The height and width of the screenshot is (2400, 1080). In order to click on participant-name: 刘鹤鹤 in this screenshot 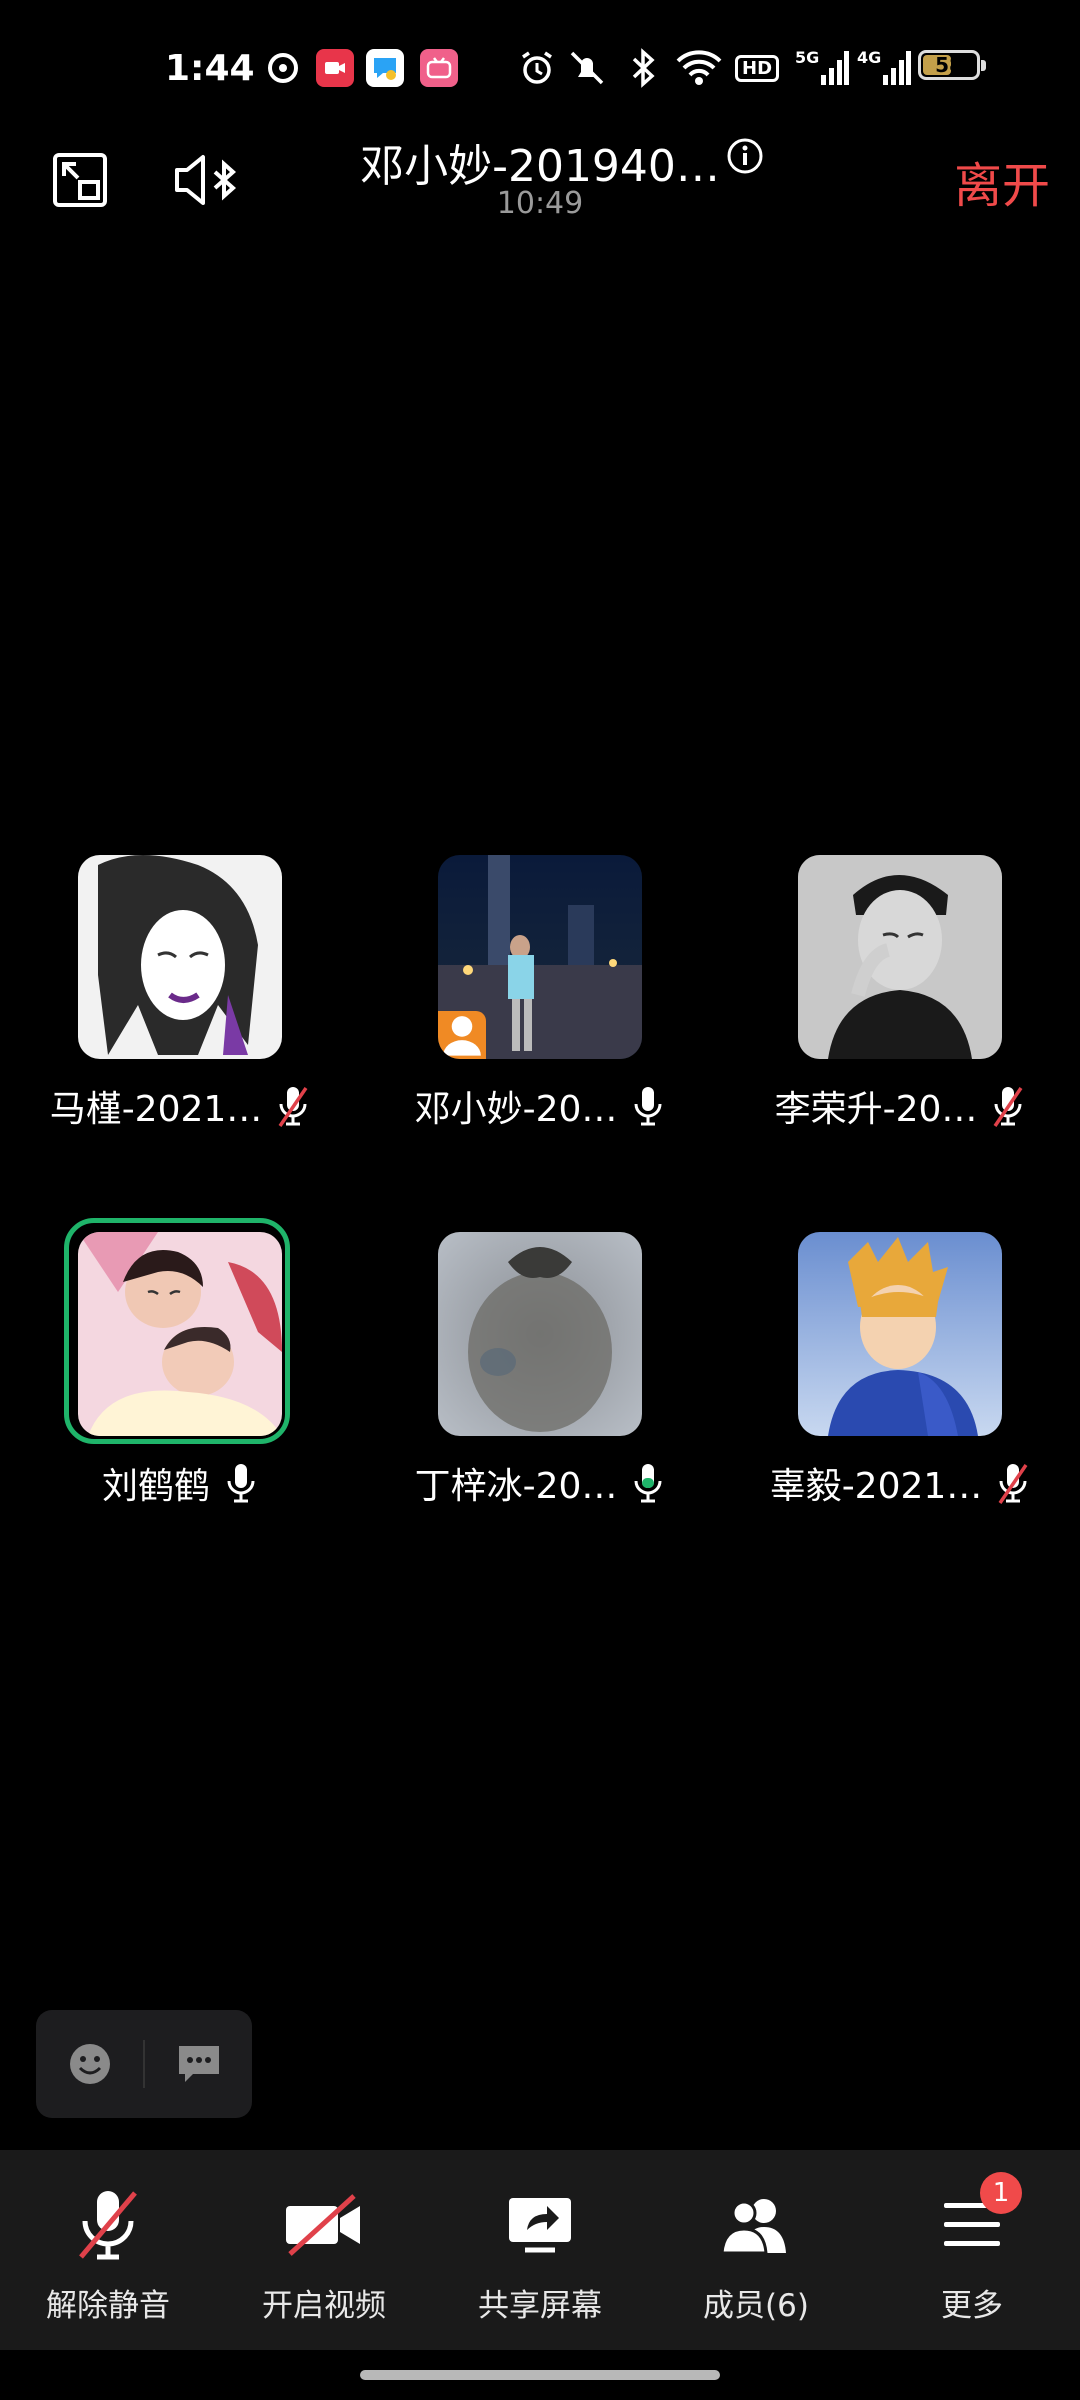, I will do `click(155, 1486)`.